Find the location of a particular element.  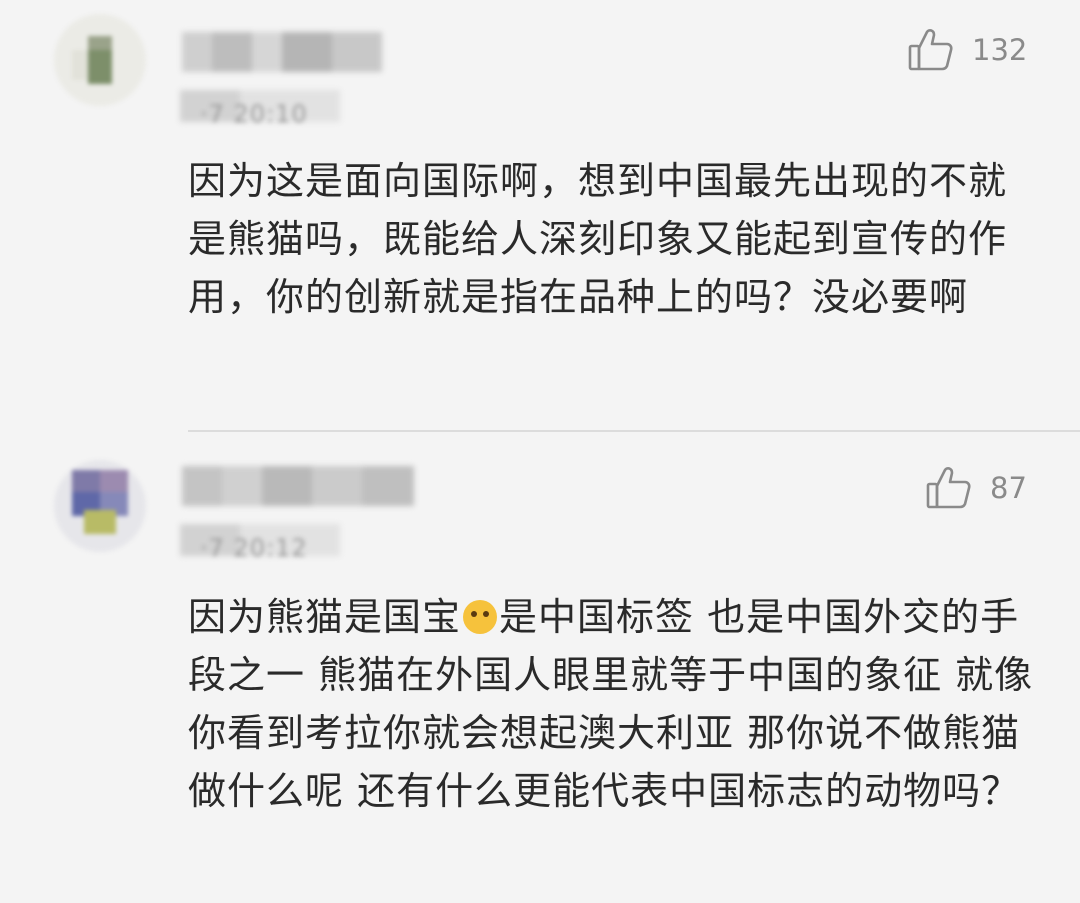

like-button: 87 is located at coordinates (976, 488).